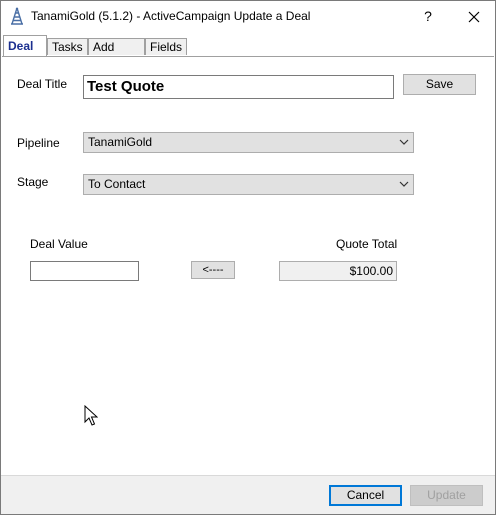 Image resolution: width=496 pixels, height=515 pixels. Describe the element at coordinates (213, 270) in the screenshot. I see `copy-total-to-value-button: <----` at that location.